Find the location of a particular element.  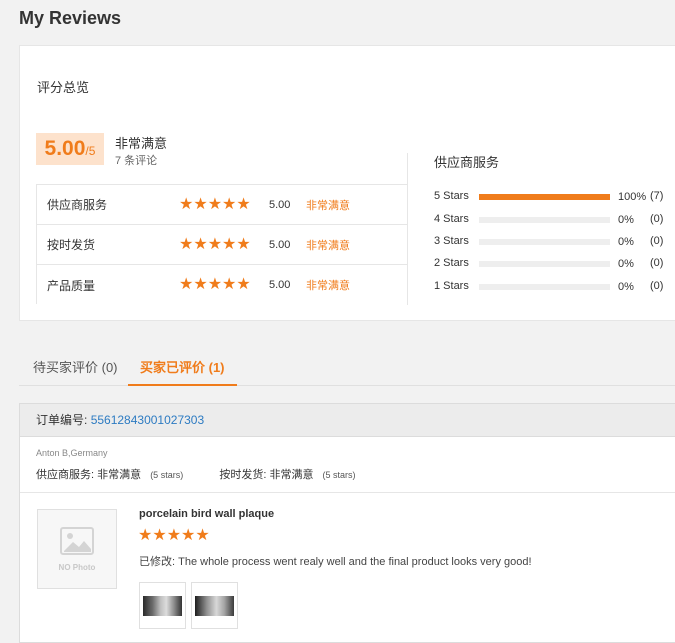

review-count: 7 条评论 is located at coordinates (136, 161).